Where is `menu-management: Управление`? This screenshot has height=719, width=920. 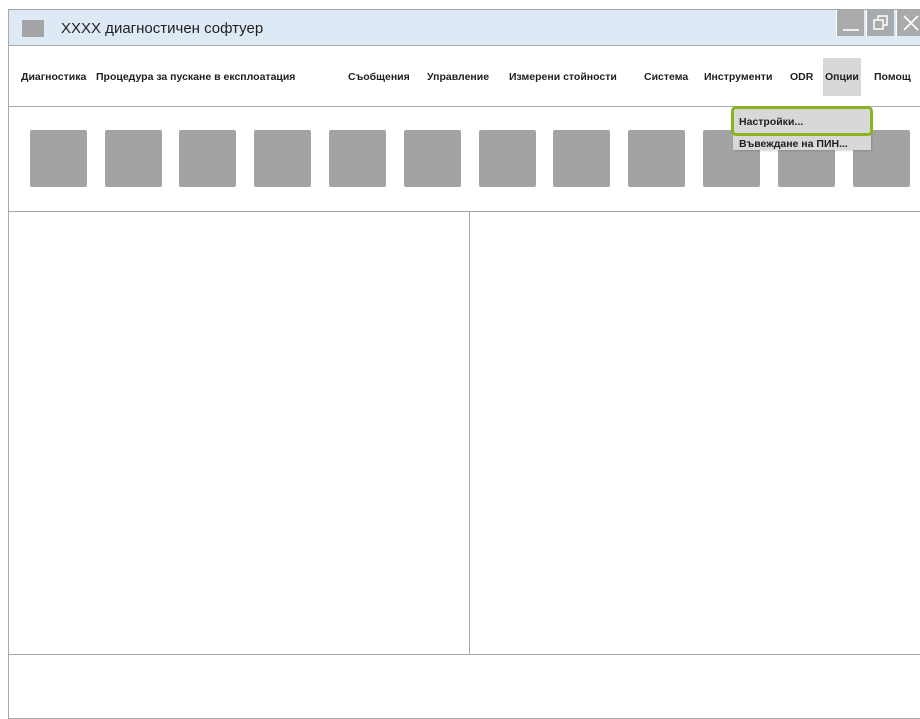
menu-management: Управление is located at coordinates (458, 77).